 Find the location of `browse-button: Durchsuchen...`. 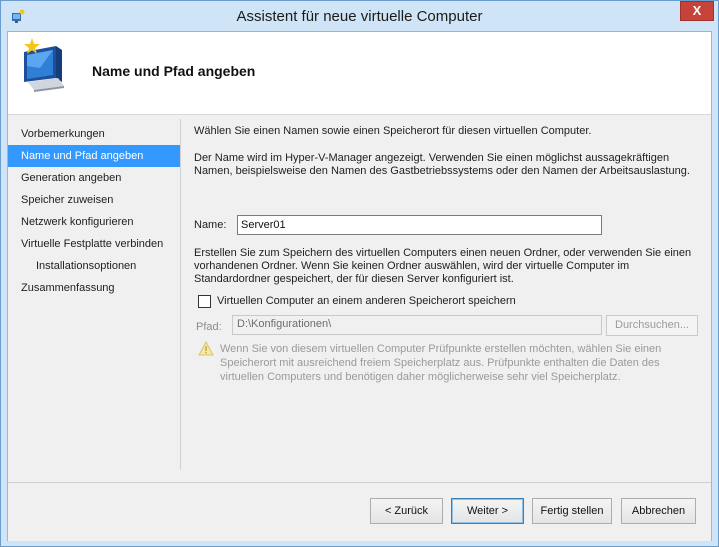

browse-button: Durchsuchen... is located at coordinates (652, 325).